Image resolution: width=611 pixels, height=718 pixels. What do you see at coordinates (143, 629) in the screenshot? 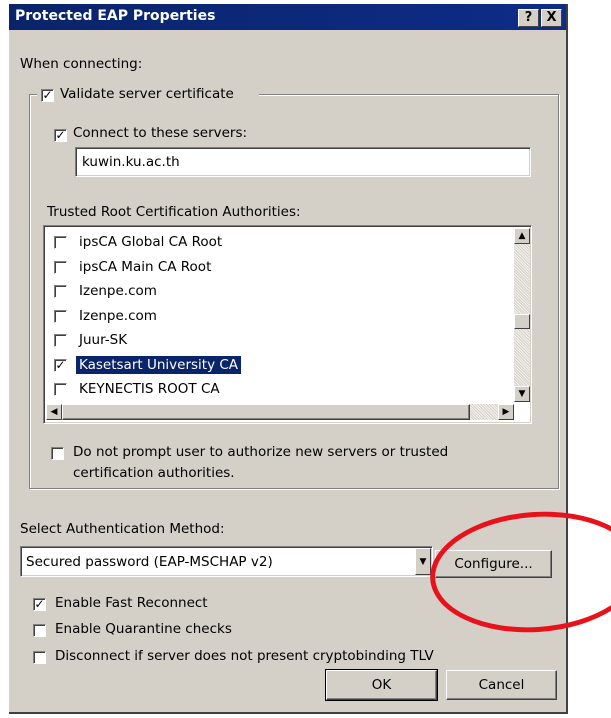
I see `quarantine-label: Enable Quarantine checks` at bounding box center [143, 629].